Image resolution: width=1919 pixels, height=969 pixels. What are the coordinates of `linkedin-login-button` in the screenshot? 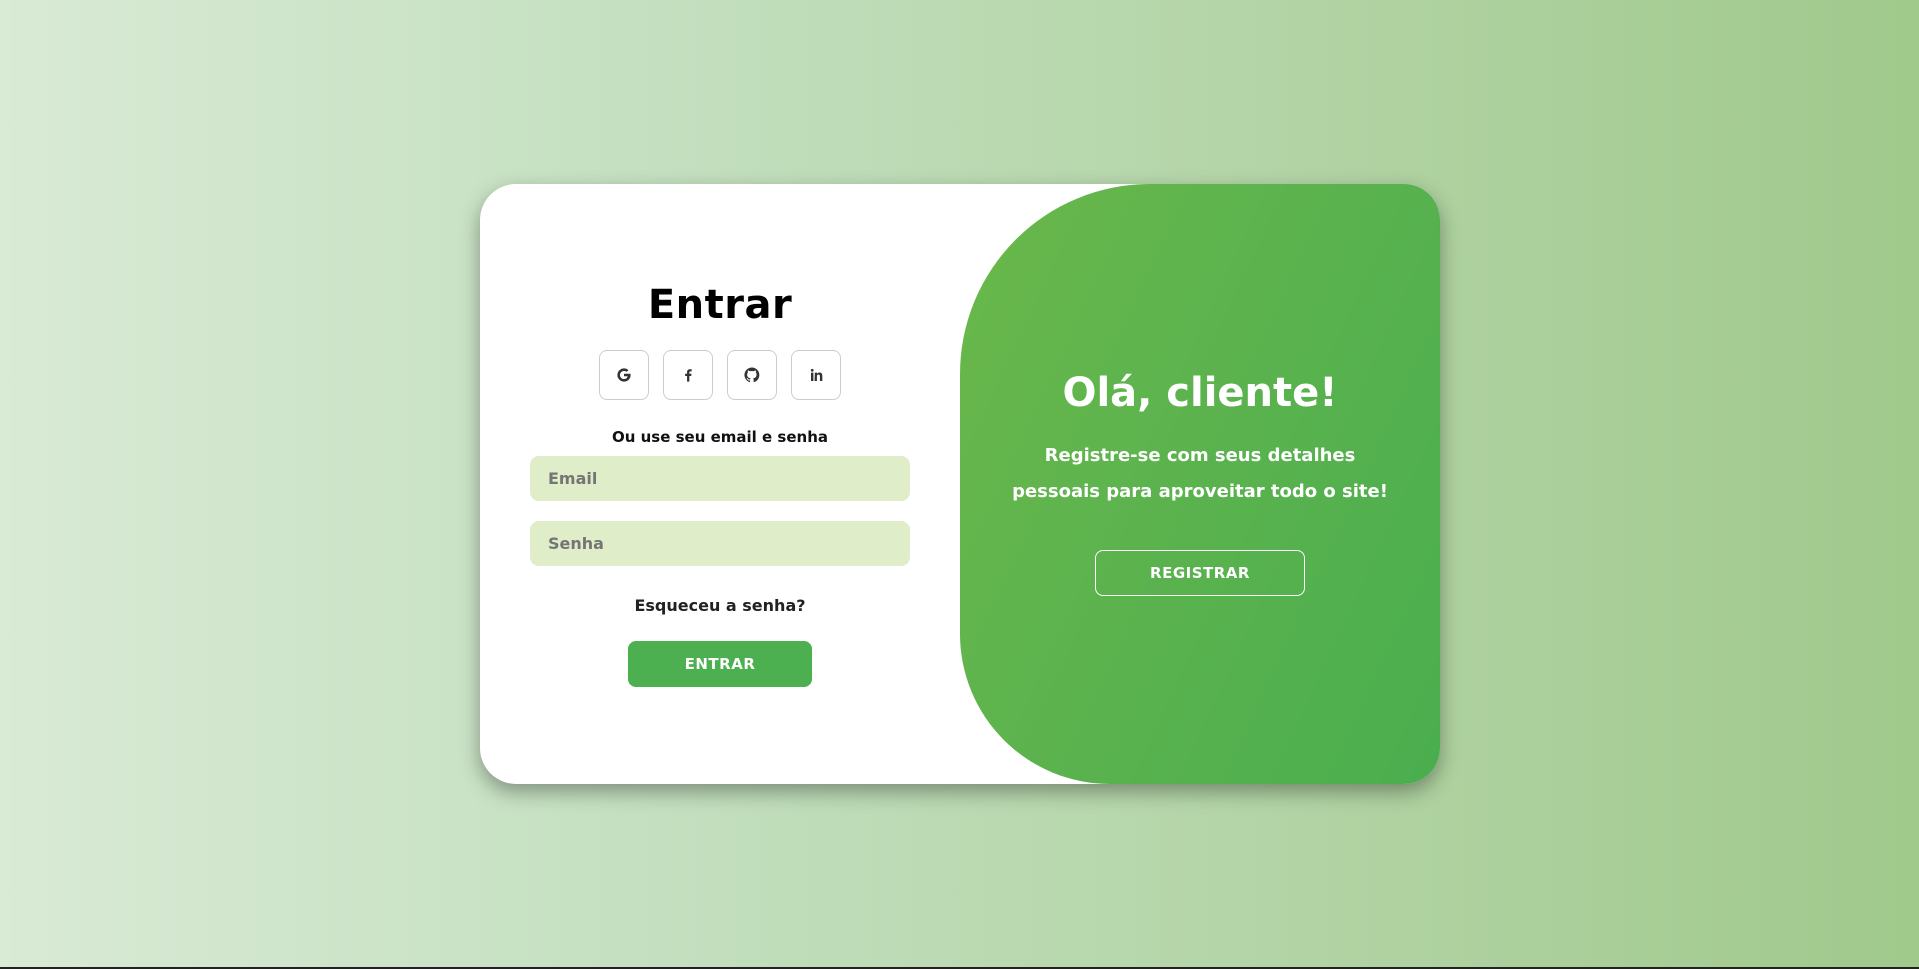 It's located at (816, 375).